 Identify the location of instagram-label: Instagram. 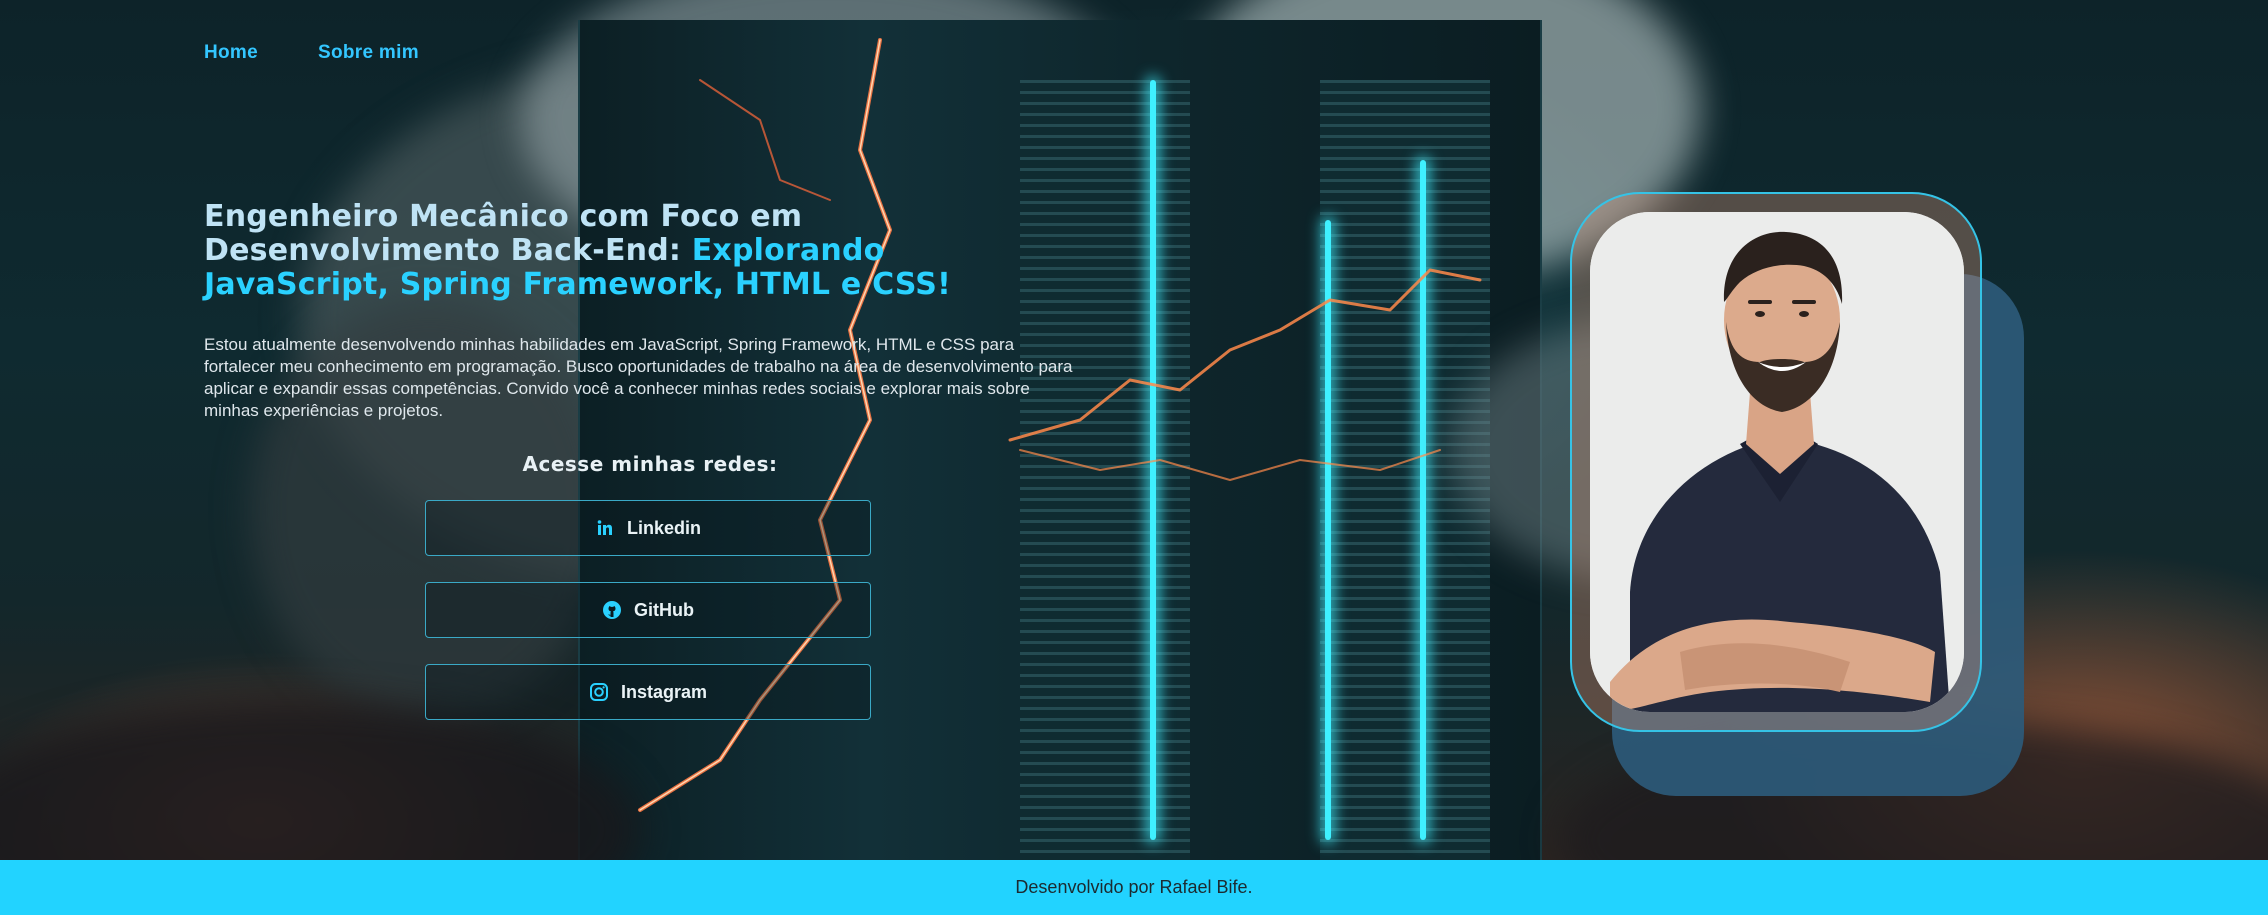
(664, 691).